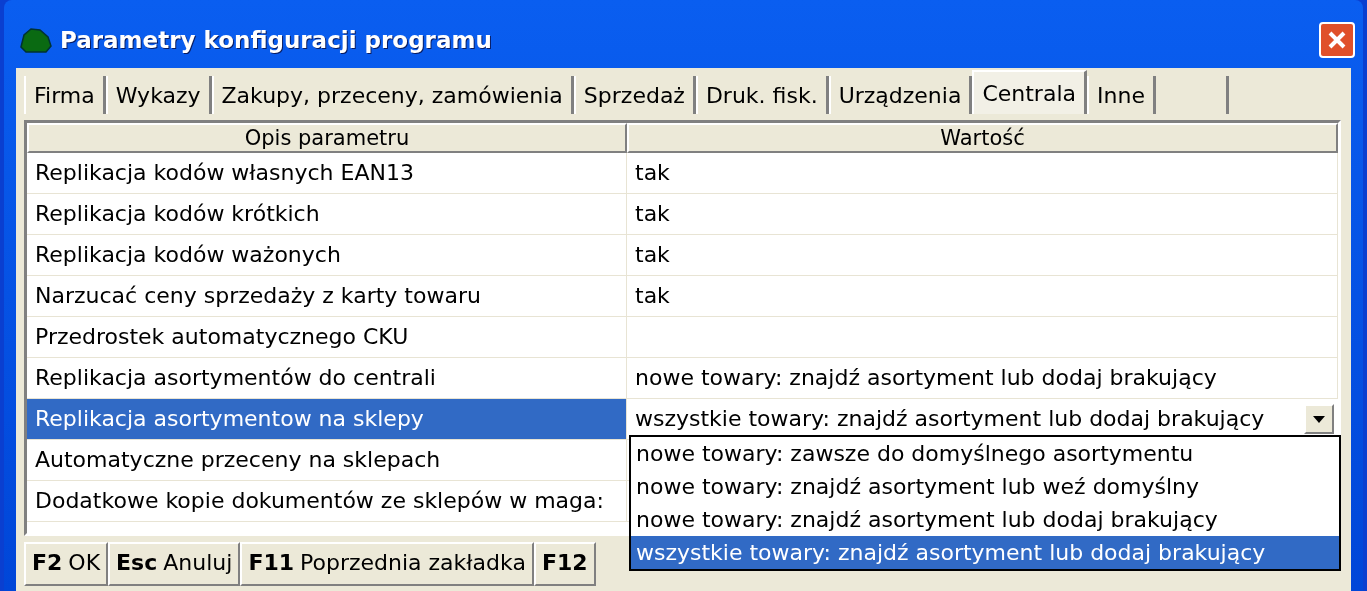 The image size is (1367, 591). What do you see at coordinates (762, 95) in the screenshot?
I see `tab: Druk. fisk.` at bounding box center [762, 95].